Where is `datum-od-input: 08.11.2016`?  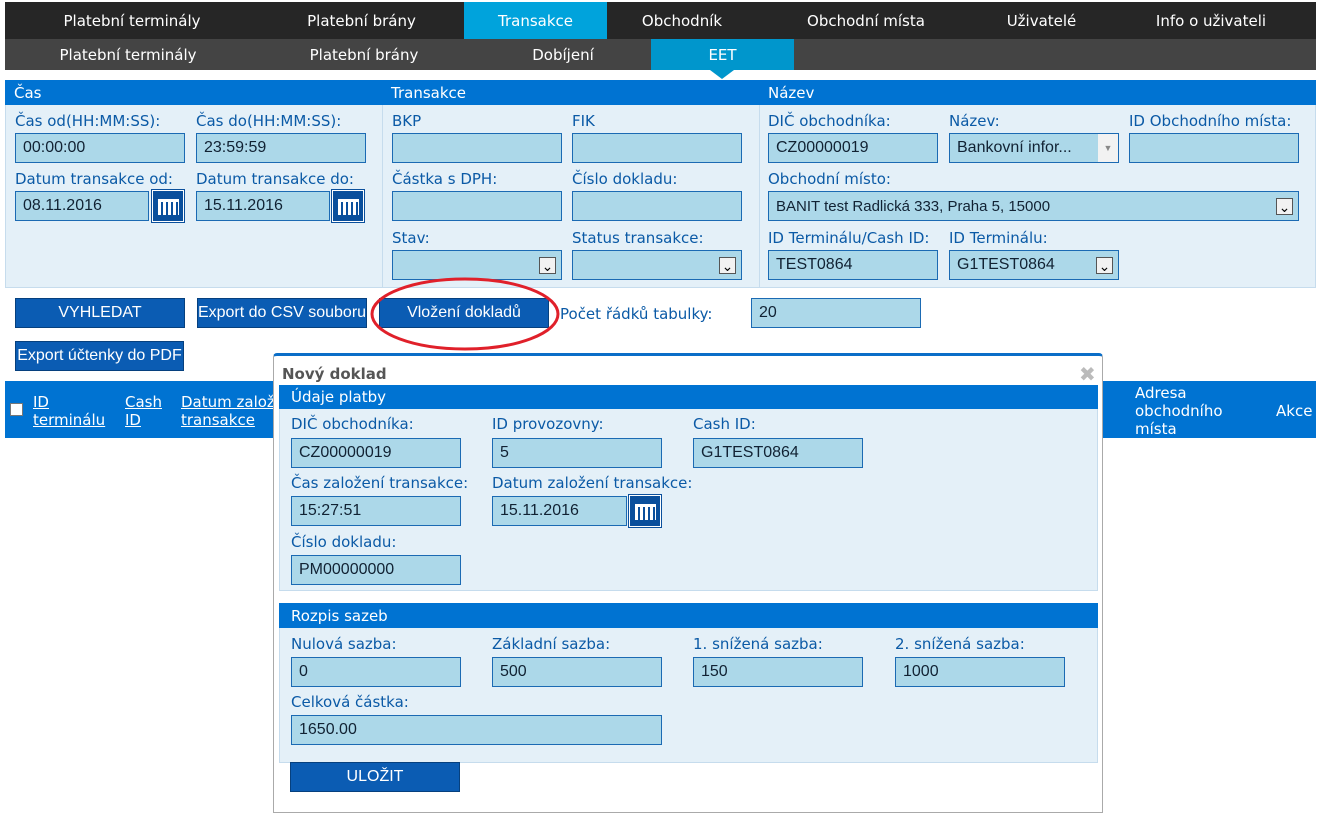
datum-od-input: 08.11.2016 is located at coordinates (82, 206).